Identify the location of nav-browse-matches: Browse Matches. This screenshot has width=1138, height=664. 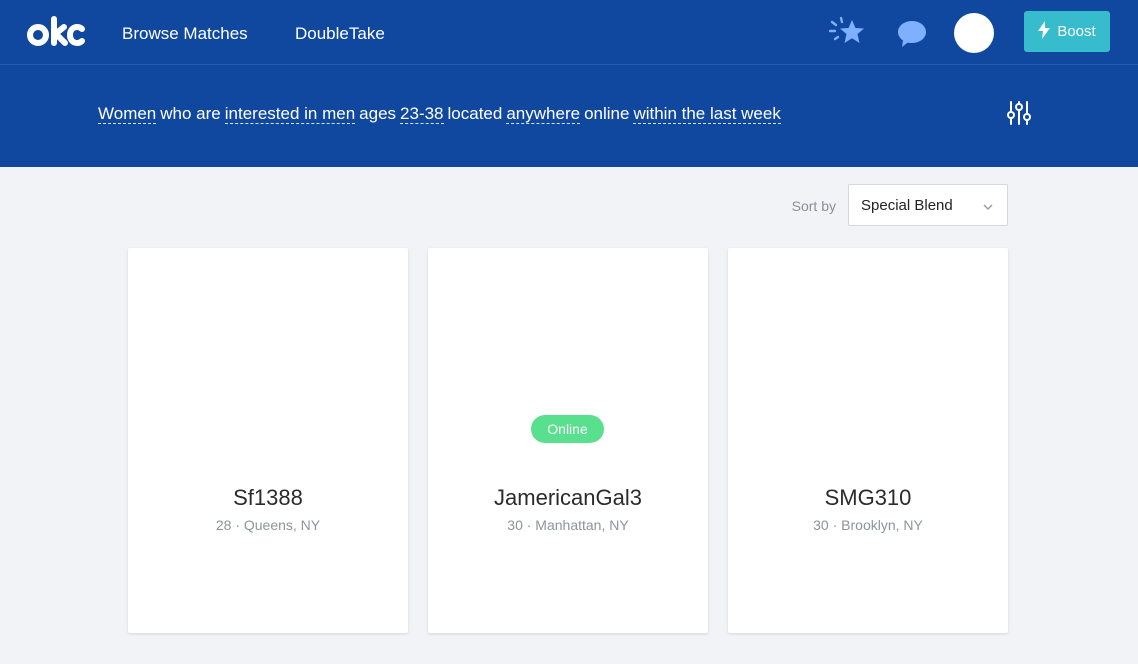
(185, 34).